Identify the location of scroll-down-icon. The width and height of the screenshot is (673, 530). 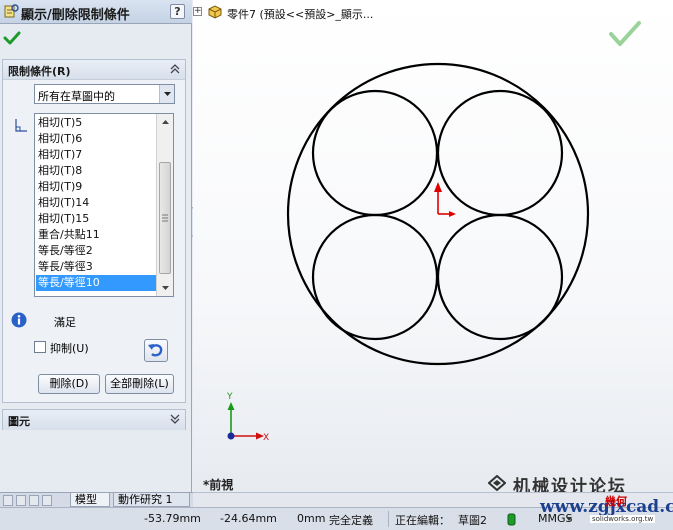
(165, 287).